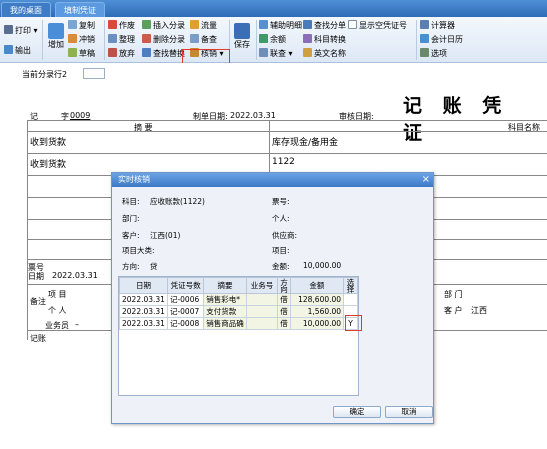  What do you see at coordinates (131, 235) in the screenshot?
I see `customer-label: 客户:` at bounding box center [131, 235].